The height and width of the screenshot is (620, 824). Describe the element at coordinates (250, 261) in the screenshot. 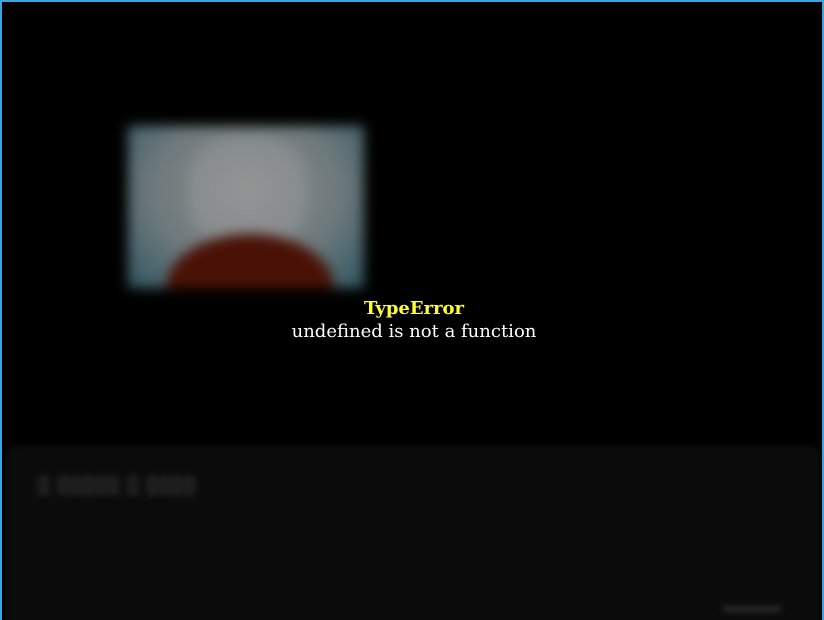

I see `thumbnail-red-shape` at that location.